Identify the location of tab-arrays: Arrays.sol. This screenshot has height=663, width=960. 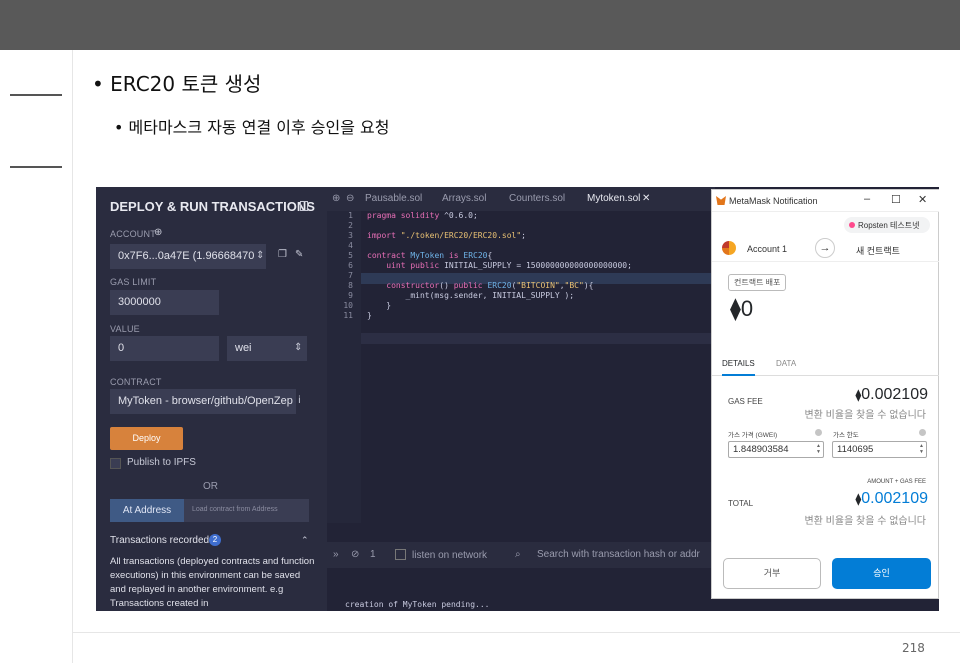
(464, 198).